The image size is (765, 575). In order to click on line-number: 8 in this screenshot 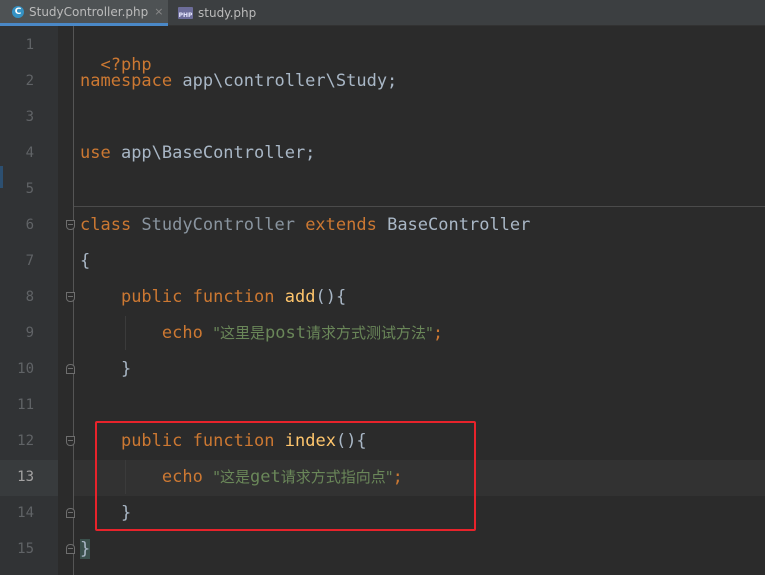, I will do `click(29, 297)`.